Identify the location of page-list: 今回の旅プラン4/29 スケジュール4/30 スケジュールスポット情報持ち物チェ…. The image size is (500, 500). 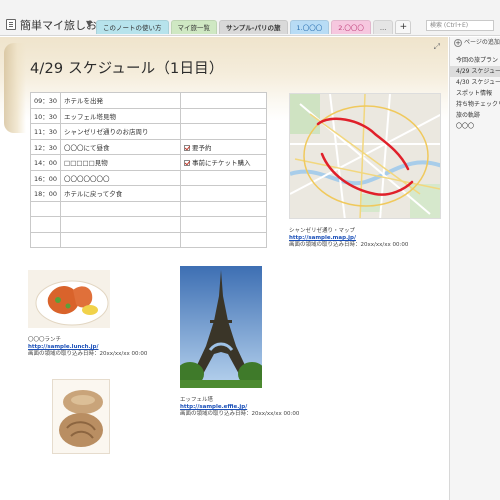
(475, 93).